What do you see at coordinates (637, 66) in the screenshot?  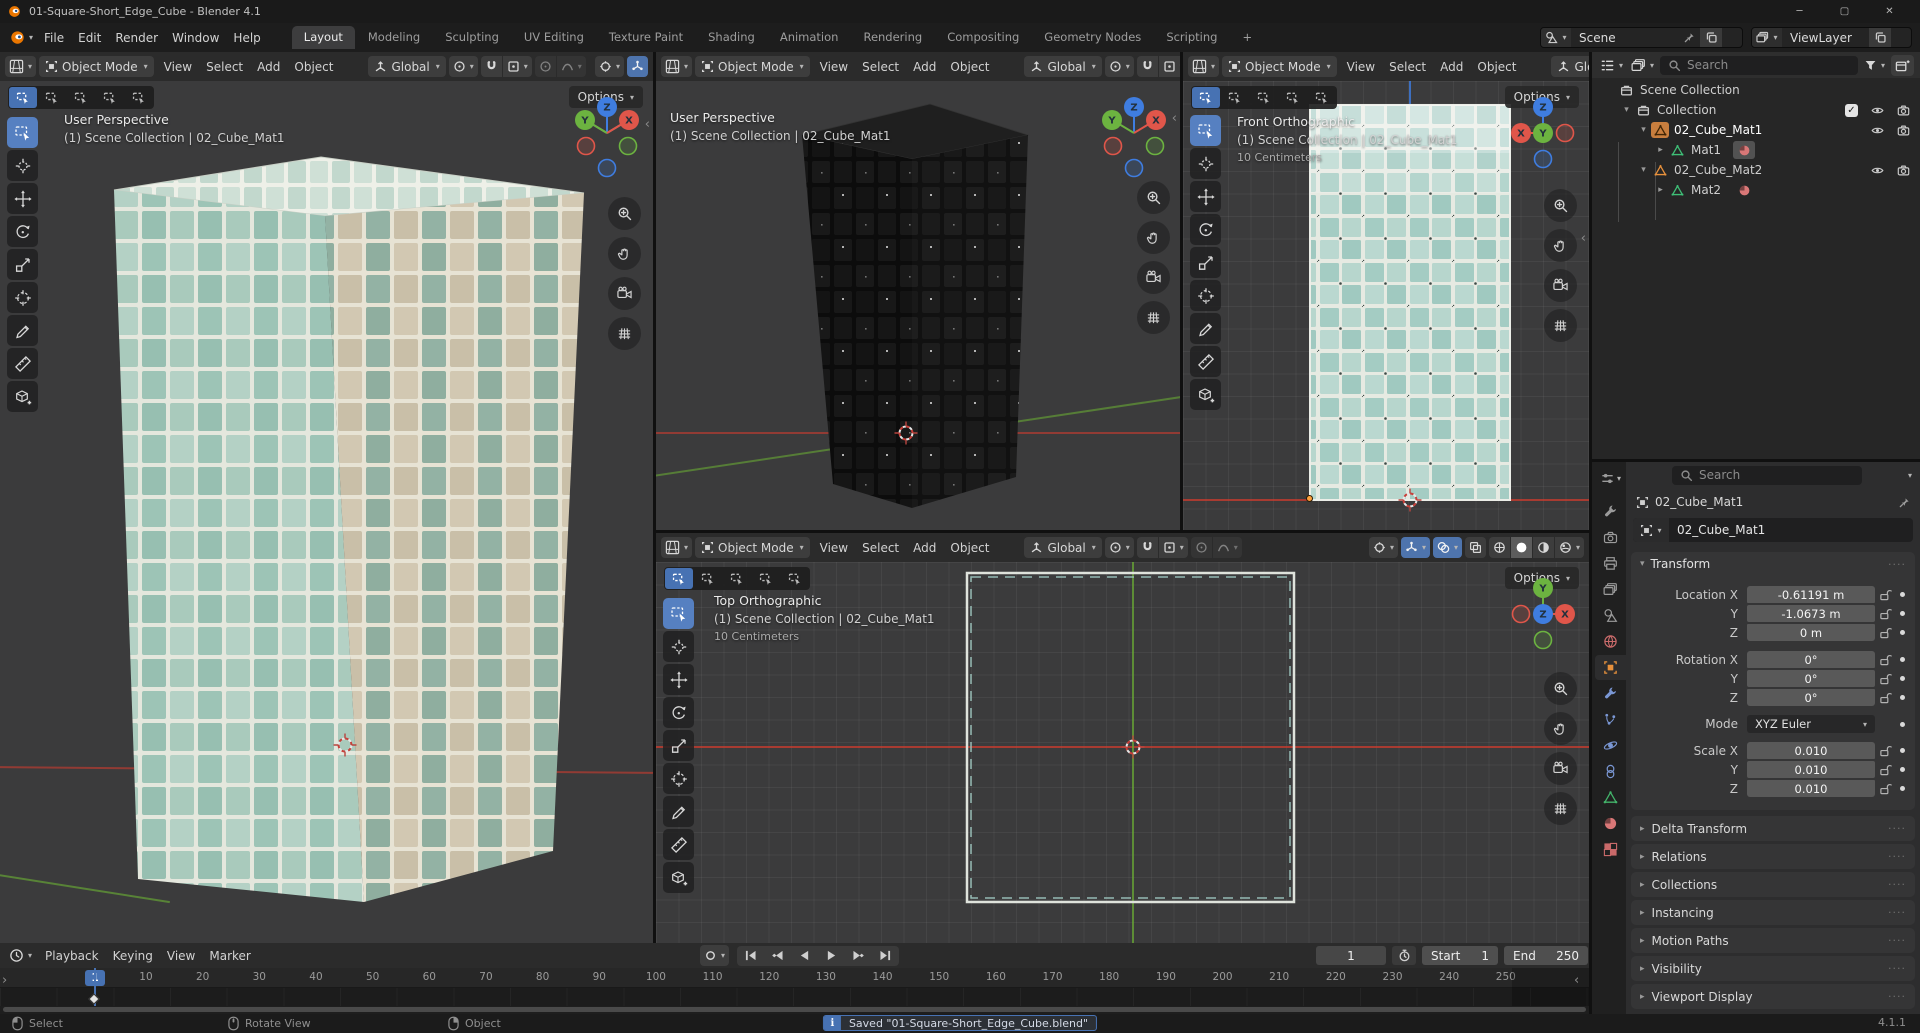 I see `show-gizmo-toggle` at bounding box center [637, 66].